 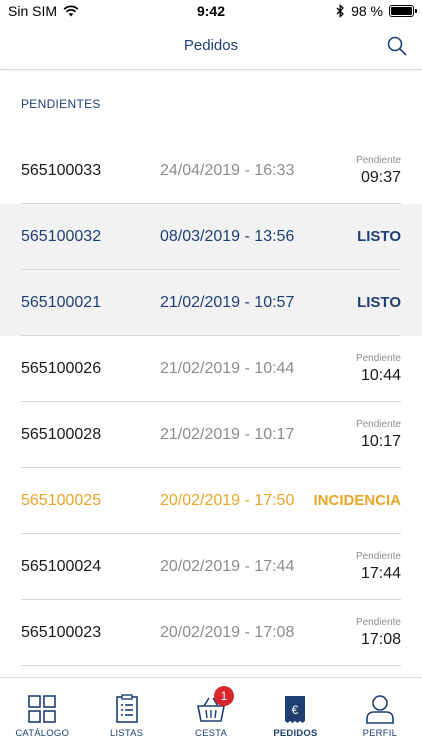 I want to click on basket-count-badge: 1, so click(x=224, y=696).